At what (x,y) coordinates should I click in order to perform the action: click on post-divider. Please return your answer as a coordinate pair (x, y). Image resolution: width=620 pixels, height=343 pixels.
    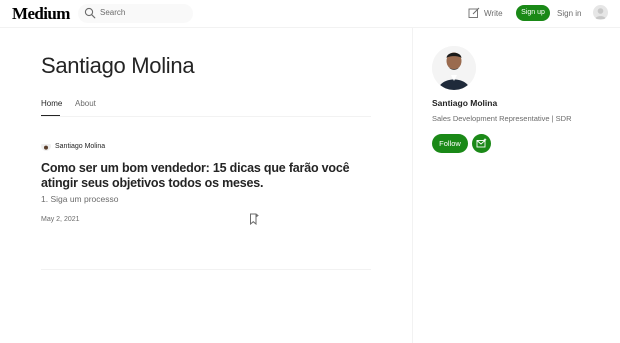
    Looking at the image, I should click on (206, 269).